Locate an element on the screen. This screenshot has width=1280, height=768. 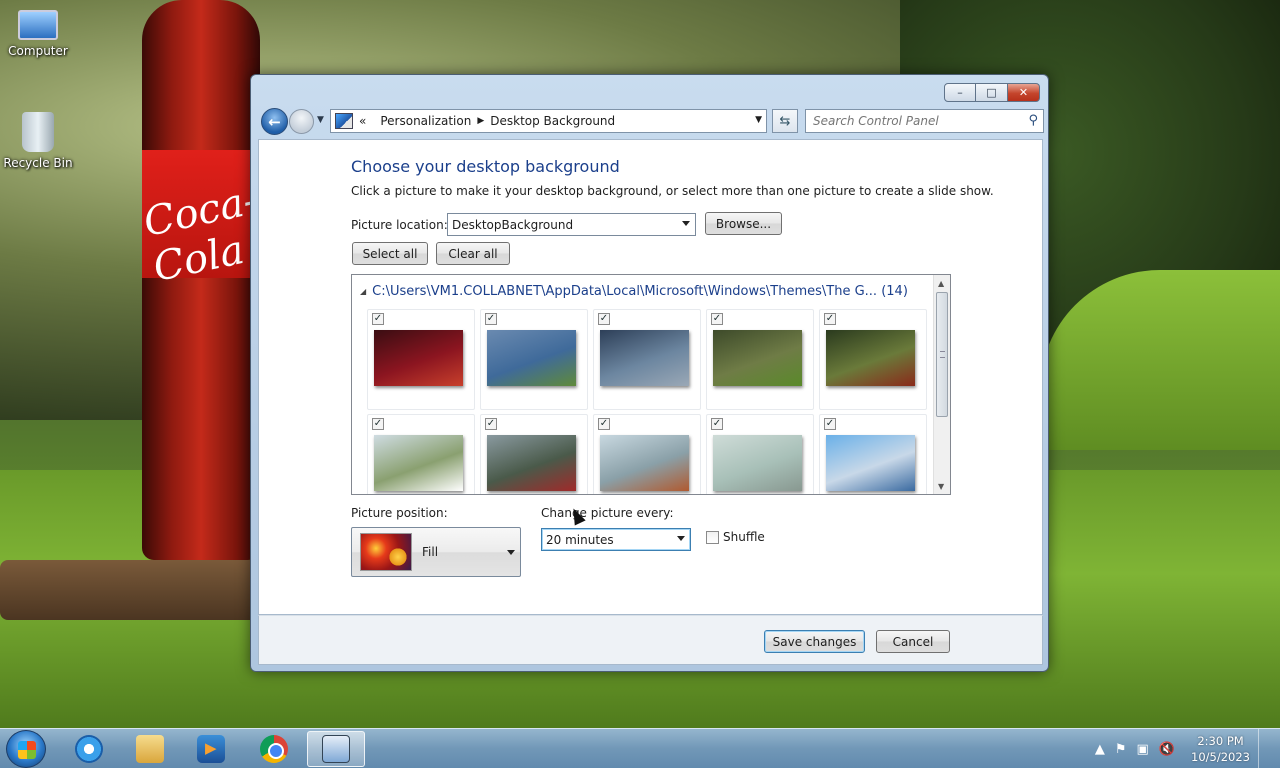
picture-position-value: Fill is located at coordinates (430, 552).